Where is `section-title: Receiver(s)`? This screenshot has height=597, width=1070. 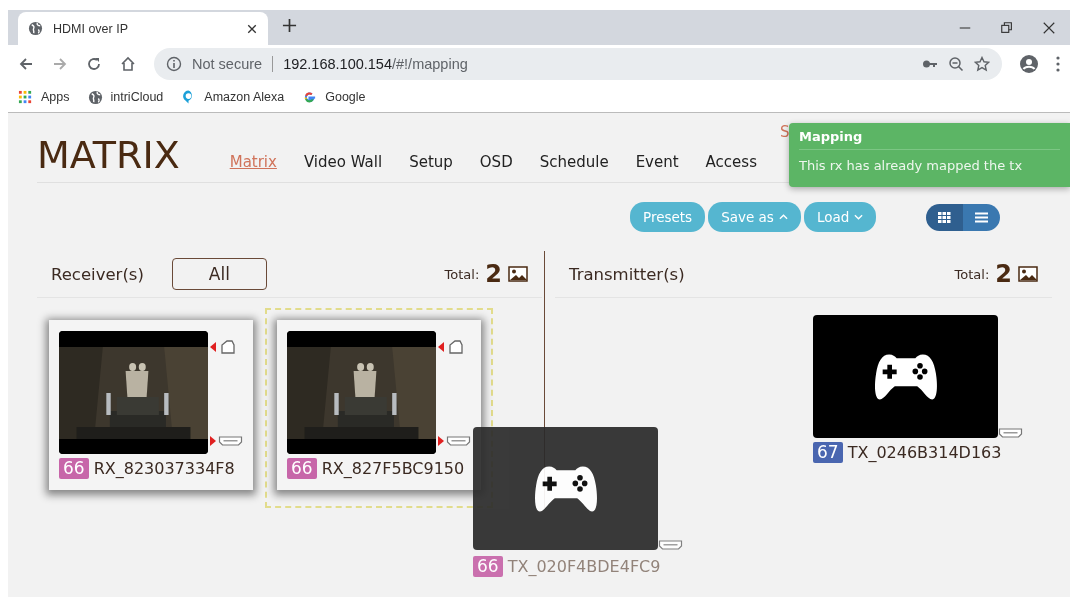
section-title: Receiver(s) is located at coordinates (97, 274).